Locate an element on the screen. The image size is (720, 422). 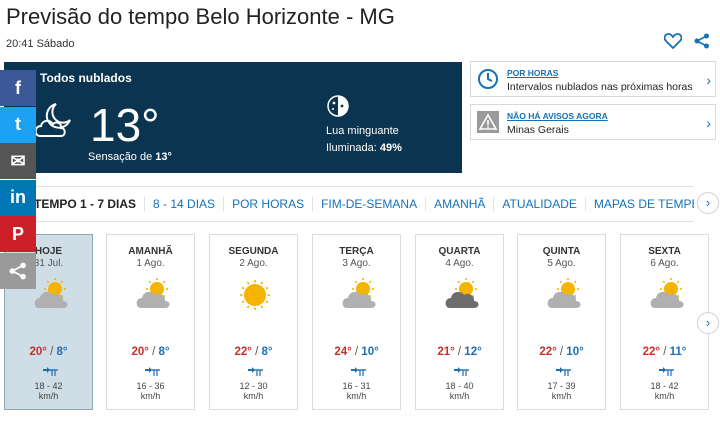
moon-illuminated: Iluminada: 49% is located at coordinates (364, 148).